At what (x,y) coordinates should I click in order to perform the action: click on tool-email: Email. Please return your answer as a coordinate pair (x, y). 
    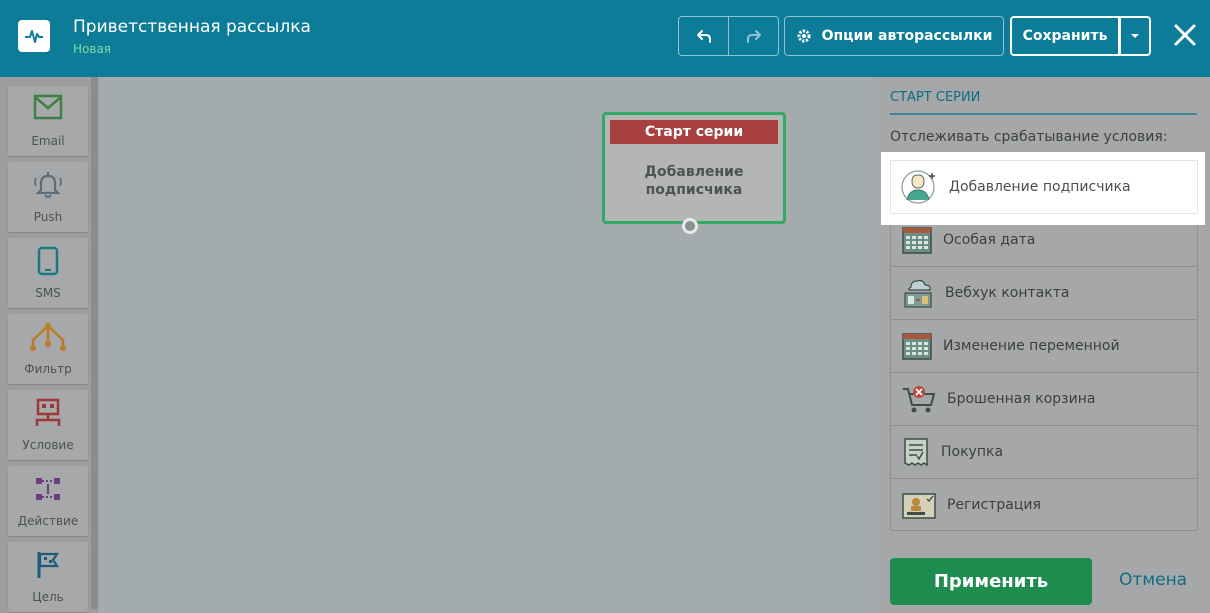
    Looking at the image, I should click on (48, 121).